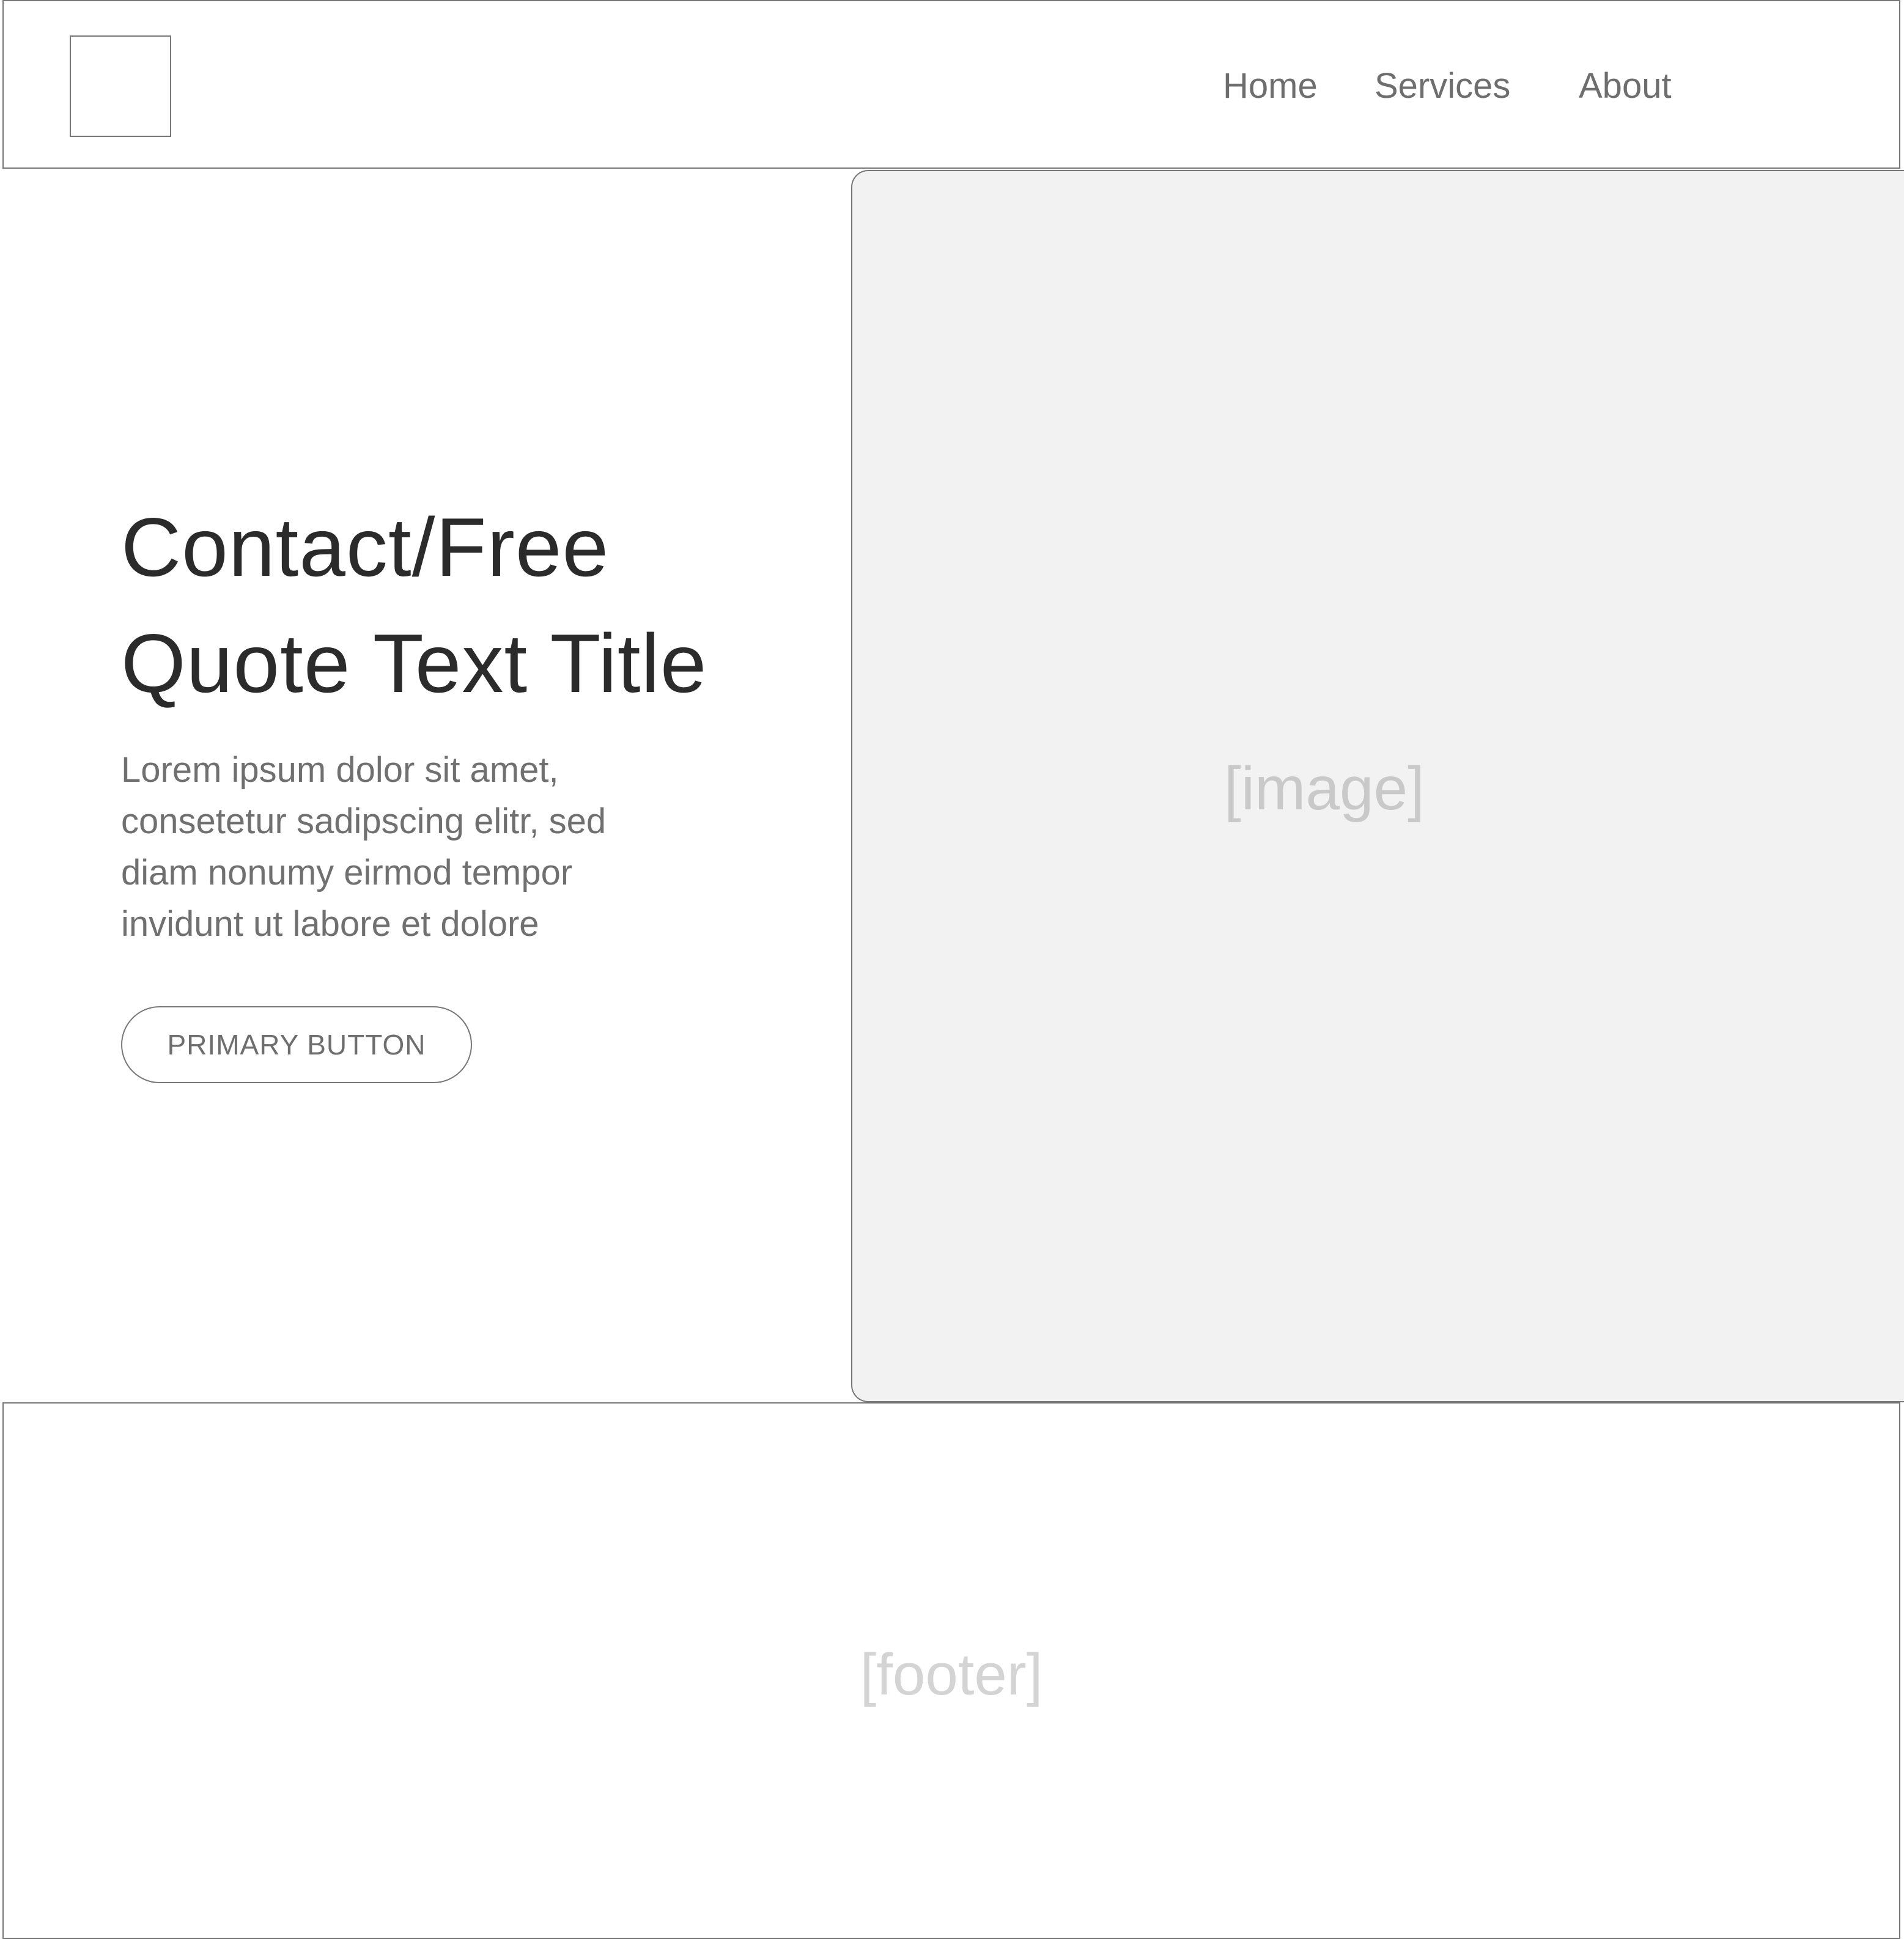 The width and height of the screenshot is (1904, 1939). Describe the element at coordinates (364, 821) in the screenshot. I see `hero-description-line-2: consetetur sadipscing elitr, sed` at that location.